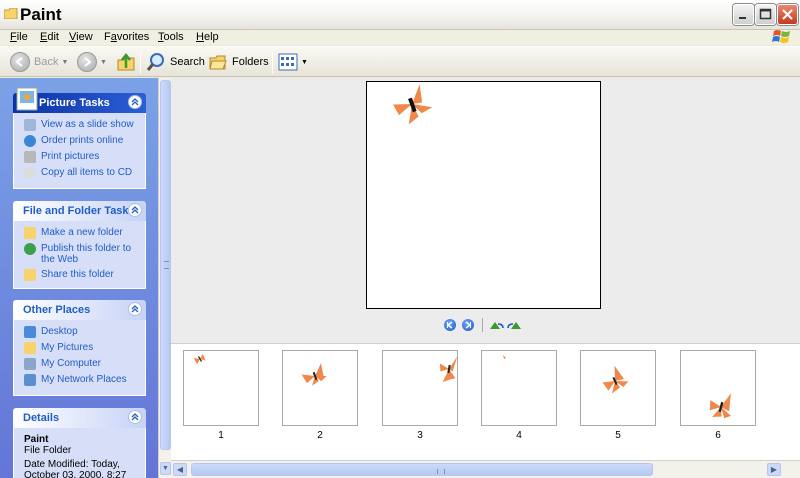 The width and height of the screenshot is (800, 478). Describe the element at coordinates (82, 233) in the screenshot. I see `task-new-folder: Make a new folder` at that location.